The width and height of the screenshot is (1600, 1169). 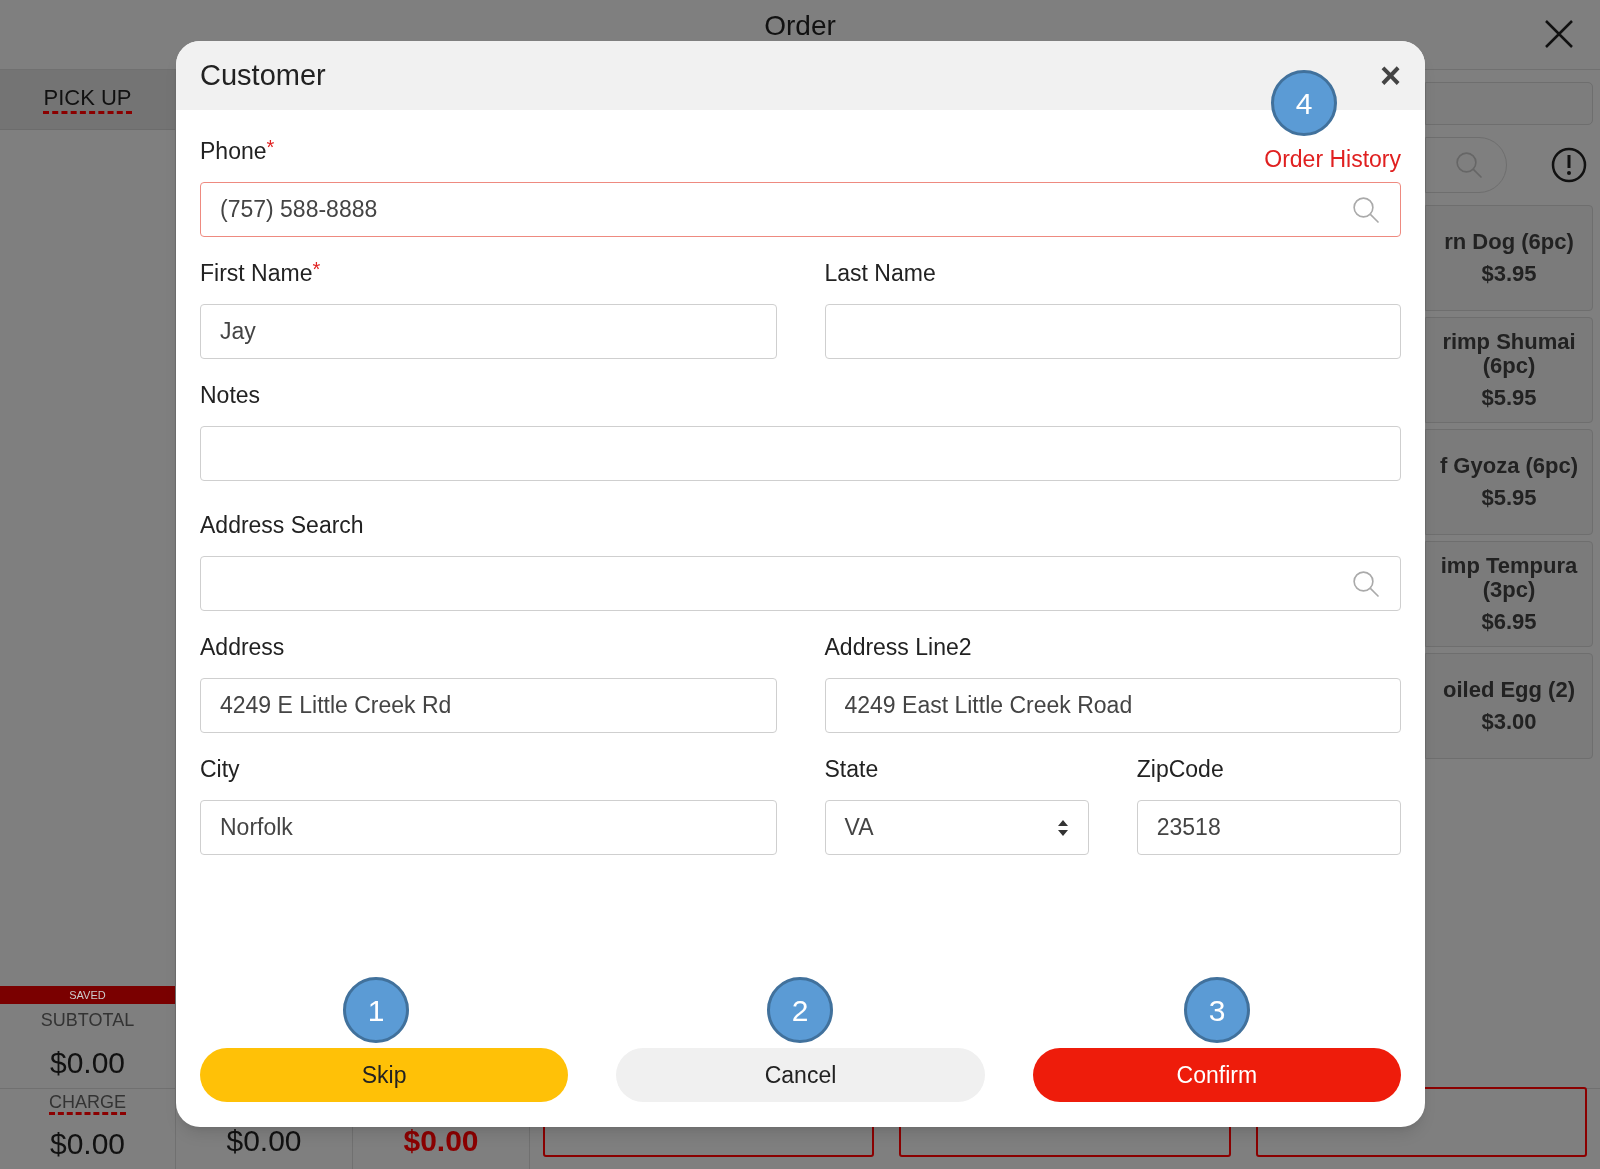 What do you see at coordinates (1216, 1075) in the screenshot?
I see `confirm-button: Confirm` at bounding box center [1216, 1075].